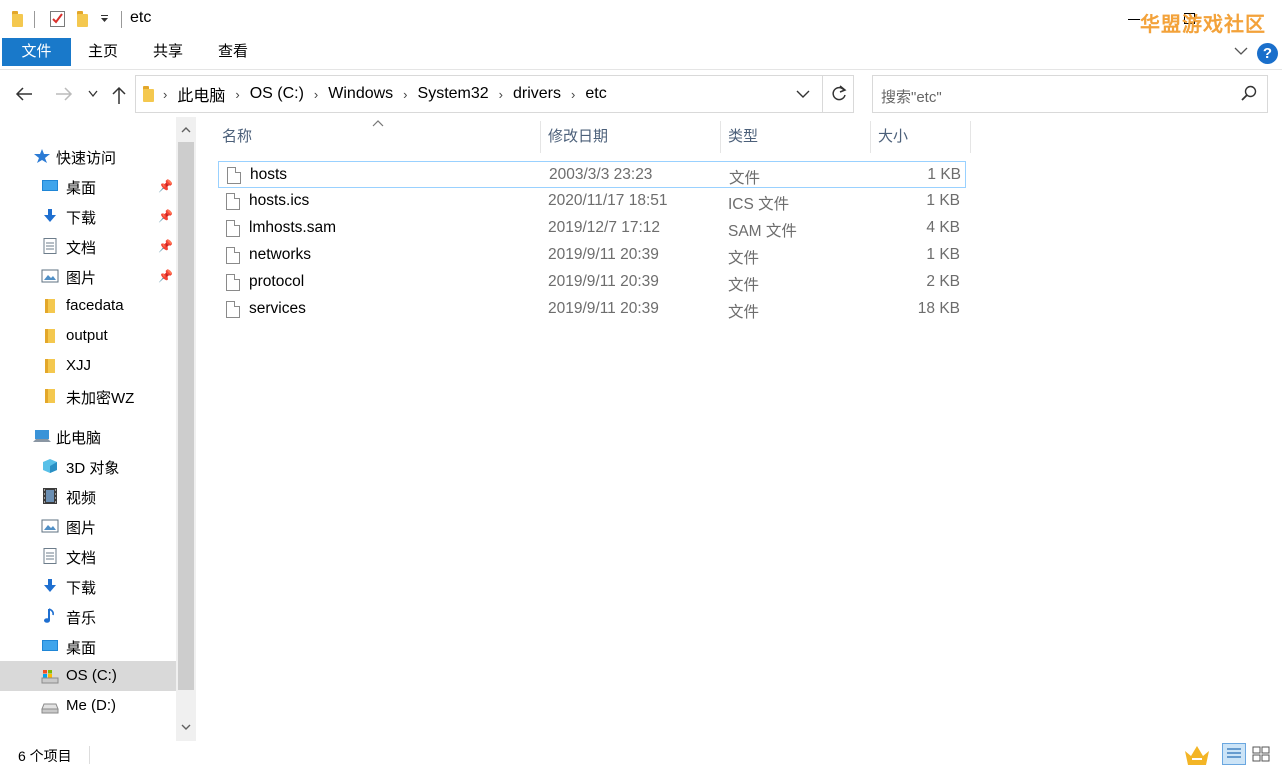 The height and width of the screenshot is (770, 1282). Describe the element at coordinates (93, 94) in the screenshot. I see `recent-locations-chevron-icon` at that location.